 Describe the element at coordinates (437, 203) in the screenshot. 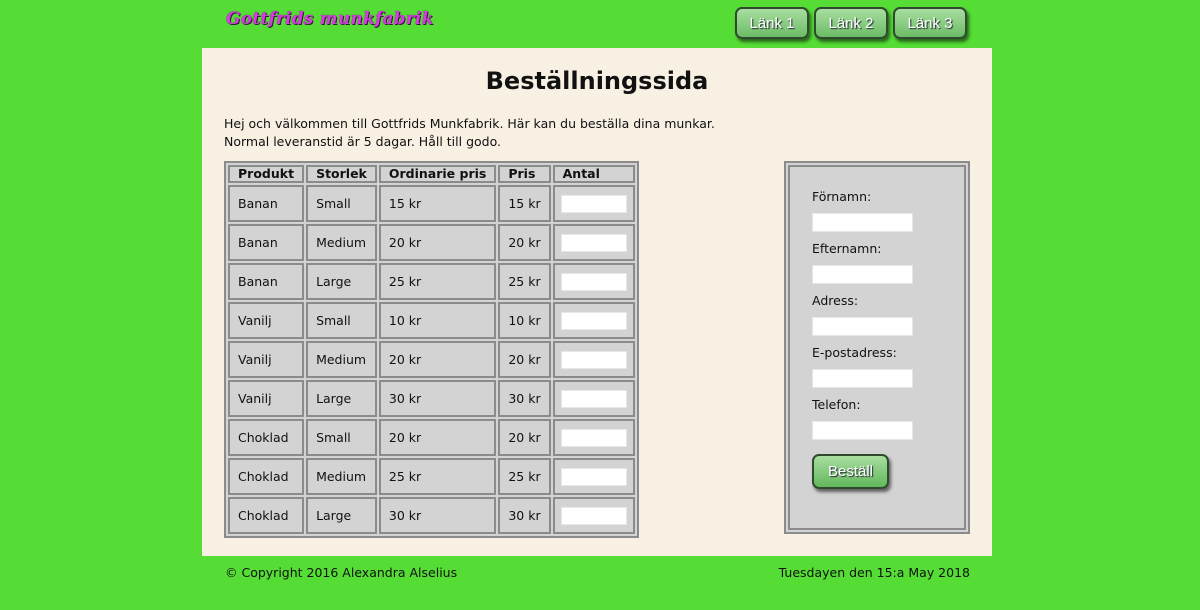

I see `cell-regular-price: 15 kr` at that location.